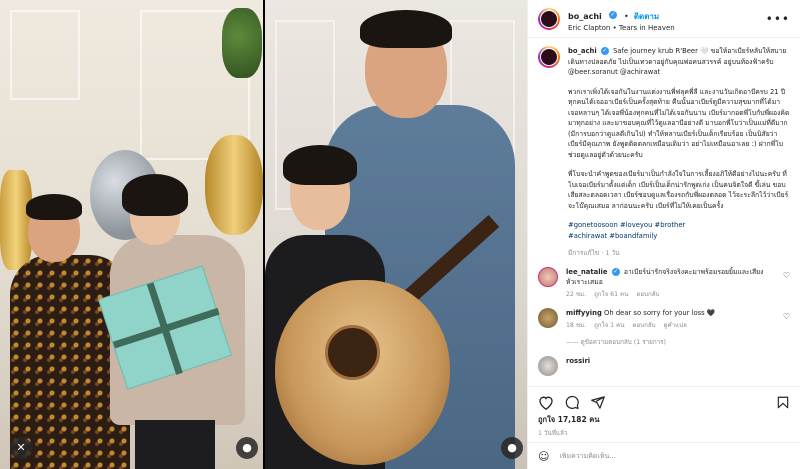  What do you see at coordinates (671, 294) in the screenshot?
I see `comment-meta: 22 ชม. ถูกใจ 61 คน ตอบกลับ` at bounding box center [671, 294].